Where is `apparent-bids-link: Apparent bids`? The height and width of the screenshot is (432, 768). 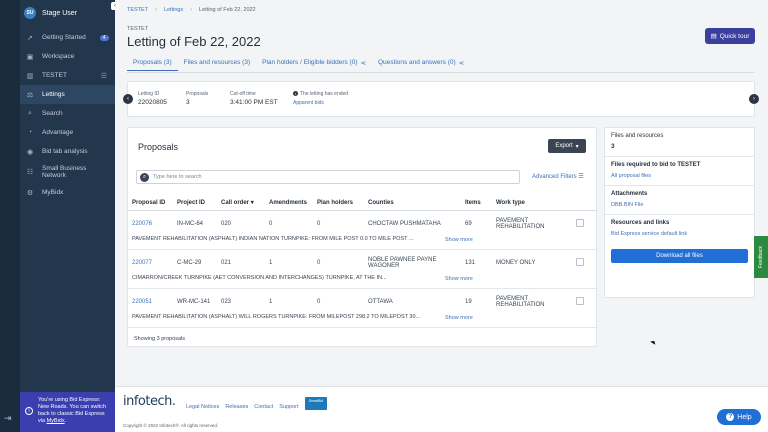 apparent-bids-link: Apparent bids is located at coordinates (320, 103).